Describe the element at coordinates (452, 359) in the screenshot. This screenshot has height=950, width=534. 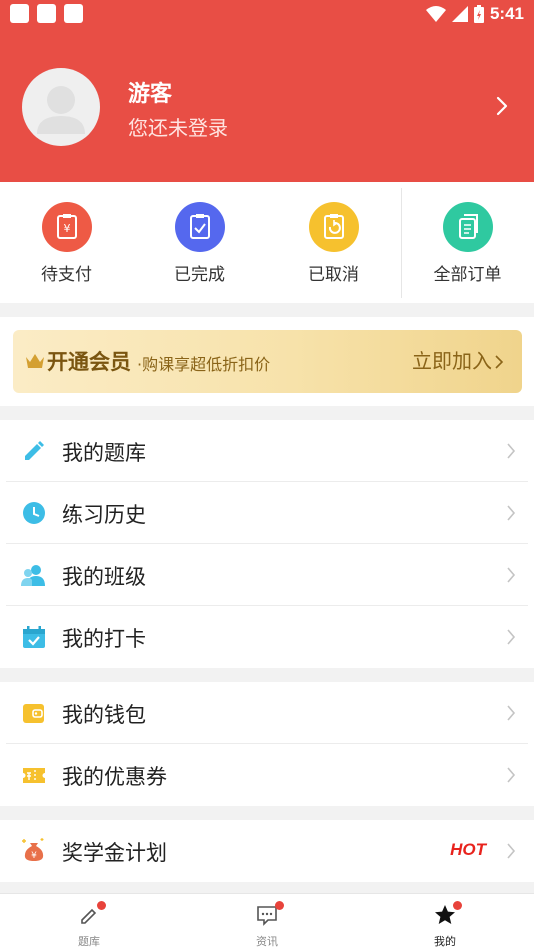
I see `vip-join-button: 立即加入` at that location.